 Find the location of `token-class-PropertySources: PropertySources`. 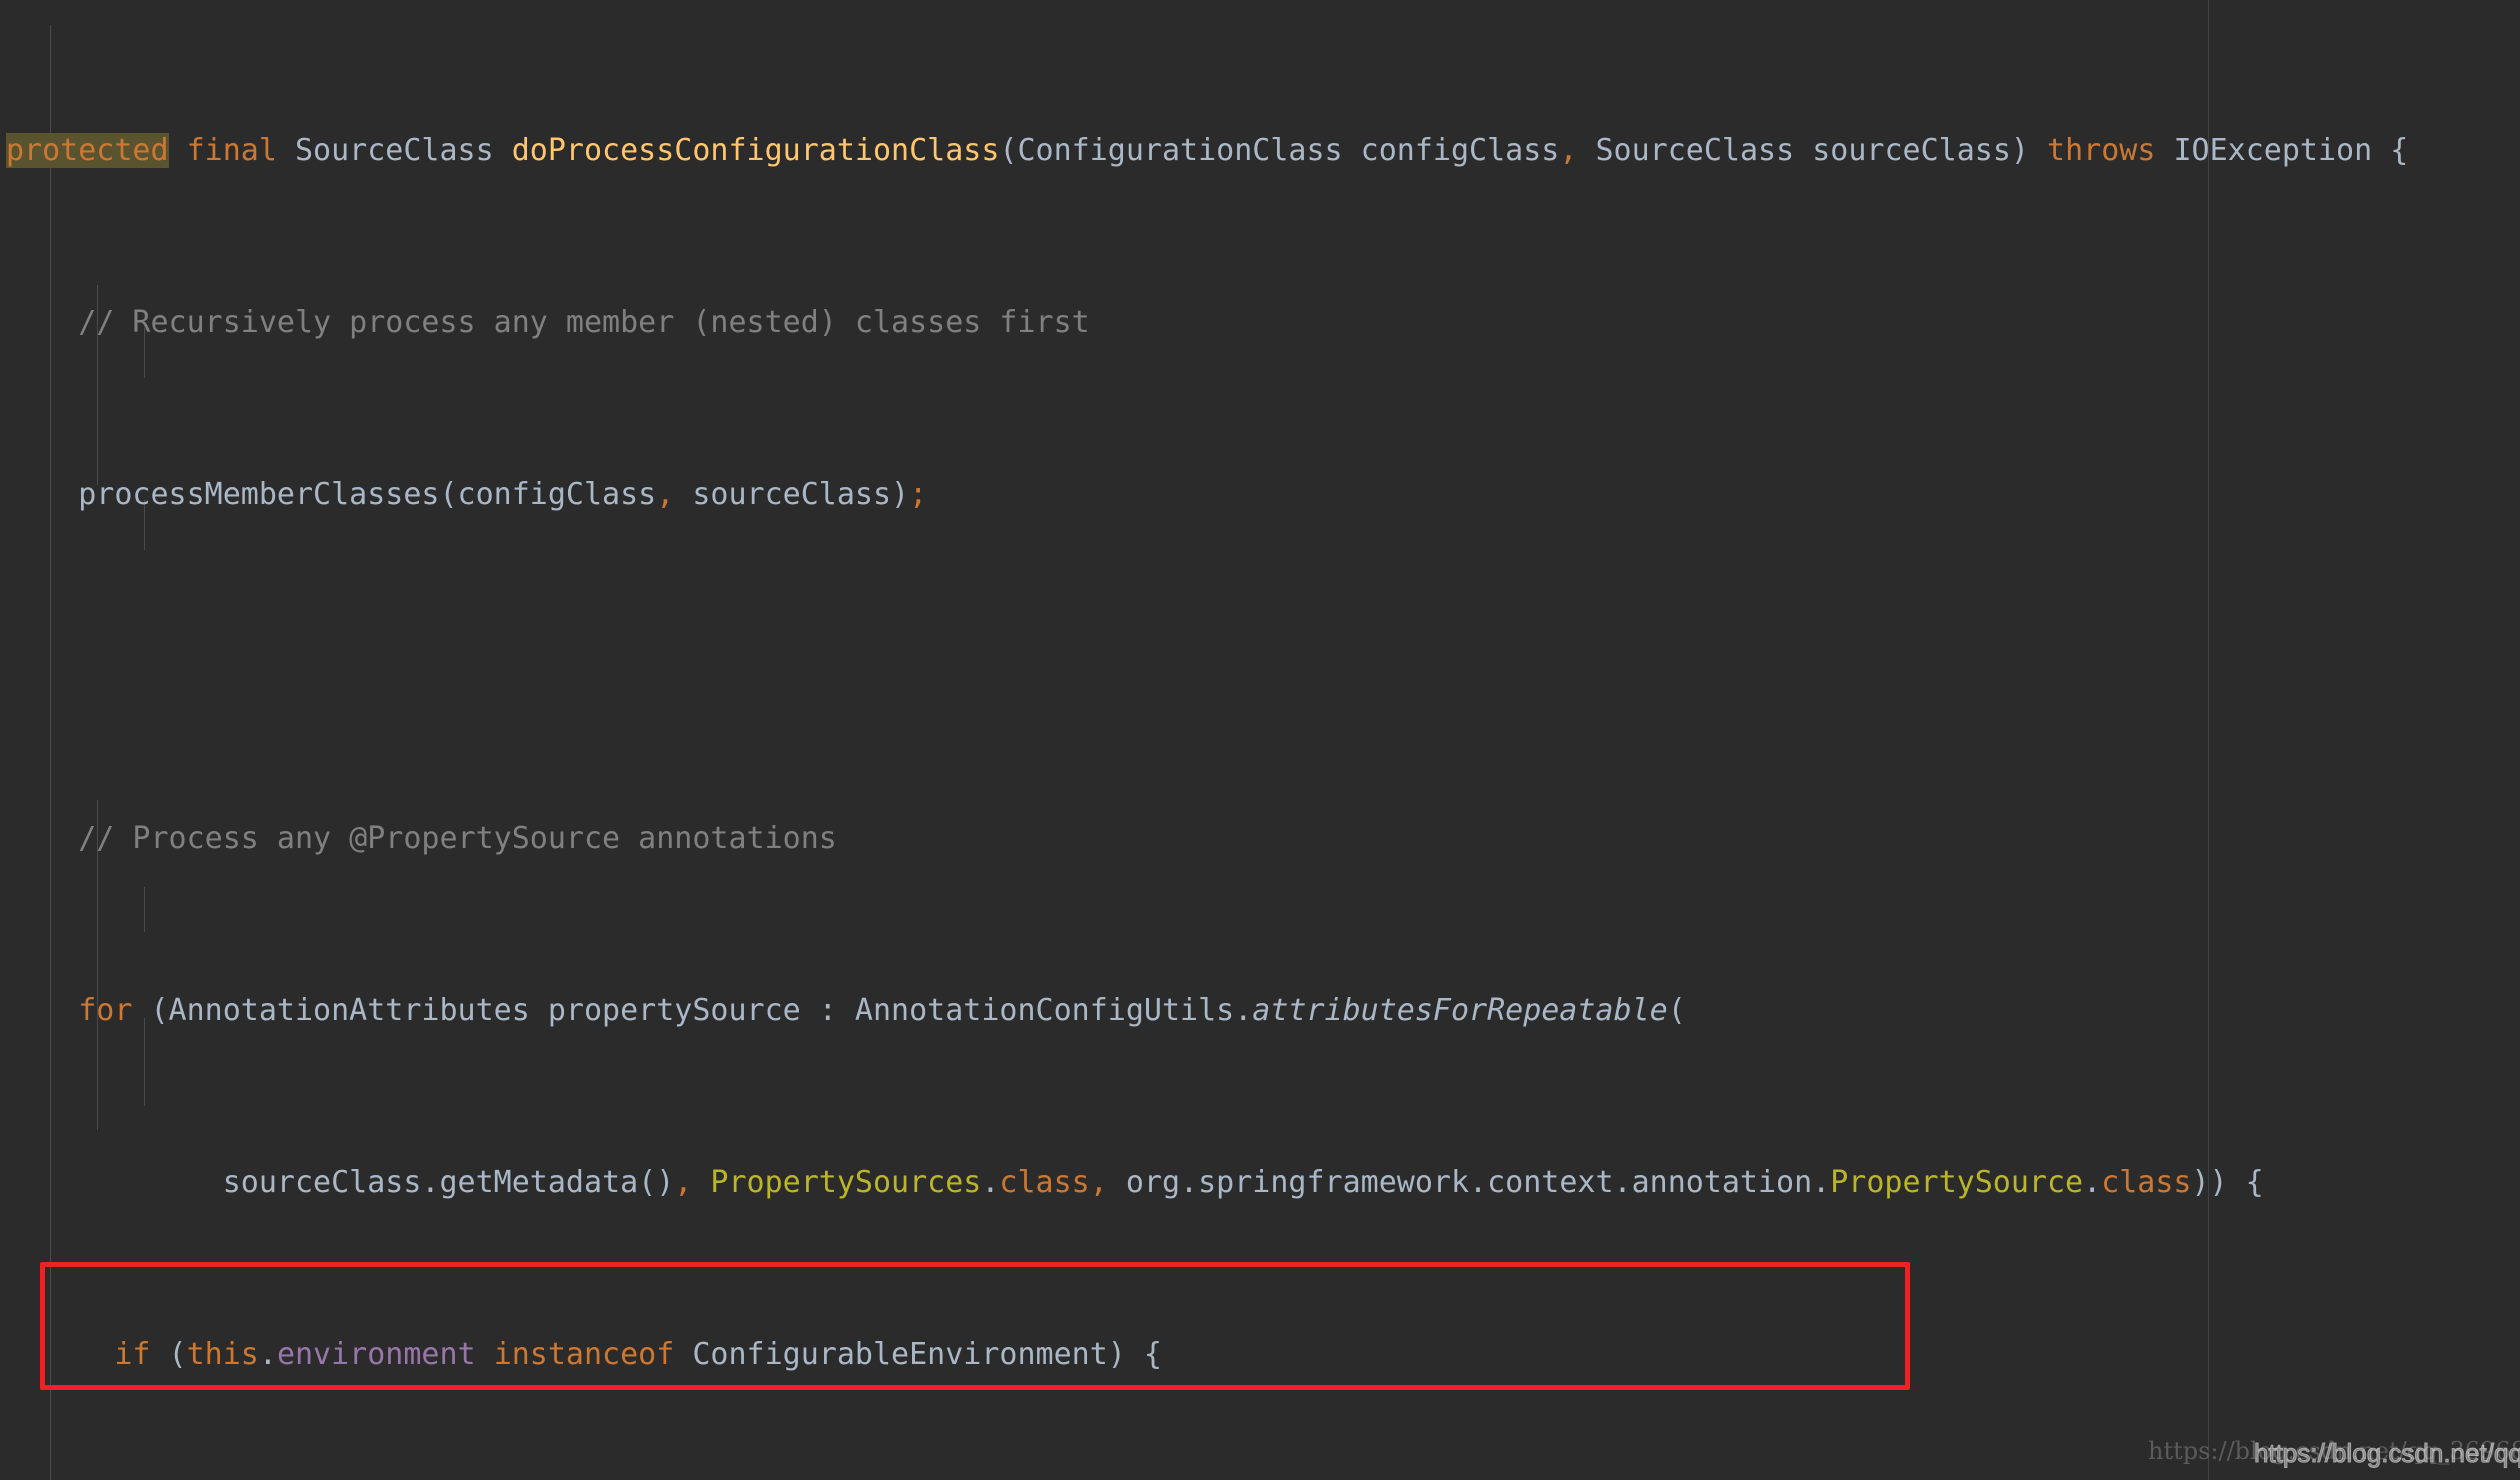

token-class-PropertySources: PropertySources is located at coordinates (846, 1182).